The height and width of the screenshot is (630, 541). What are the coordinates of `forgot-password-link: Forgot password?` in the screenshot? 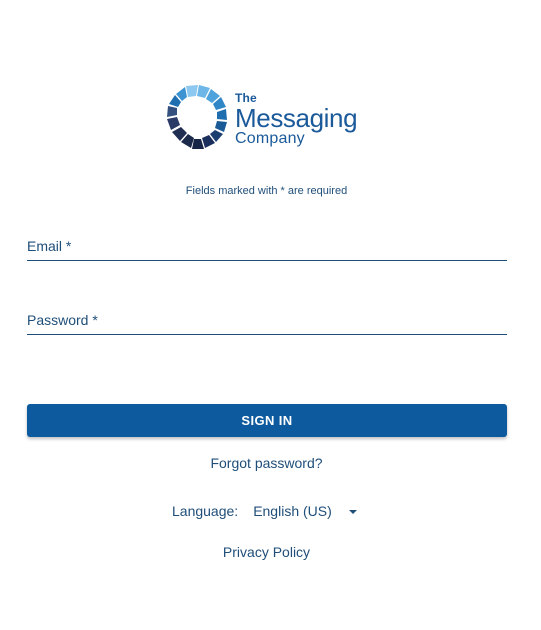 It's located at (266, 463).